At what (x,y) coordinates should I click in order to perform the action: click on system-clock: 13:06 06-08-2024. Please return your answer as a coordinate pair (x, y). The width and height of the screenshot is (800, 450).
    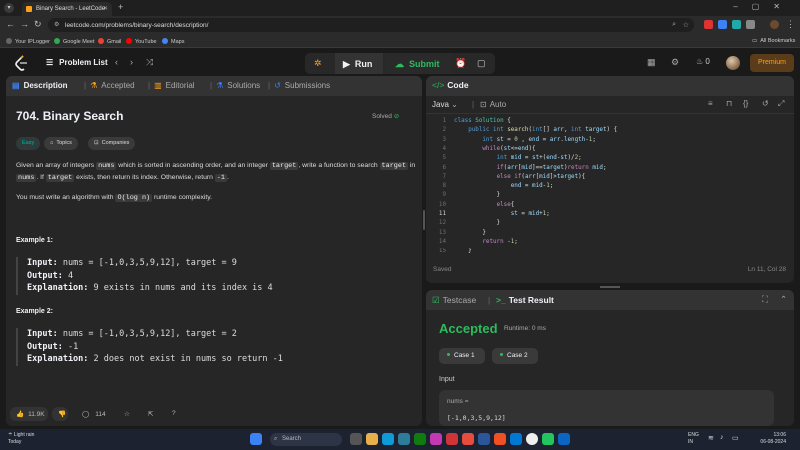
    Looking at the image, I should click on (768, 439).